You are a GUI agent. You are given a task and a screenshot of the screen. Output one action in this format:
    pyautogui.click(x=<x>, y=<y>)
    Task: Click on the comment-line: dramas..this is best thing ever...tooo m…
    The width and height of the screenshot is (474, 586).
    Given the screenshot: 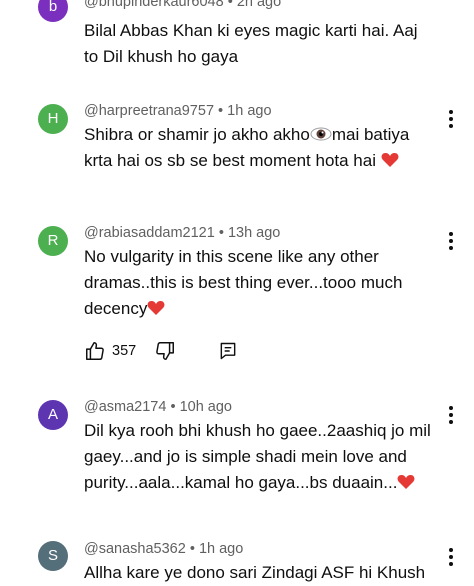 What is the action you would take?
    pyautogui.click(x=243, y=282)
    